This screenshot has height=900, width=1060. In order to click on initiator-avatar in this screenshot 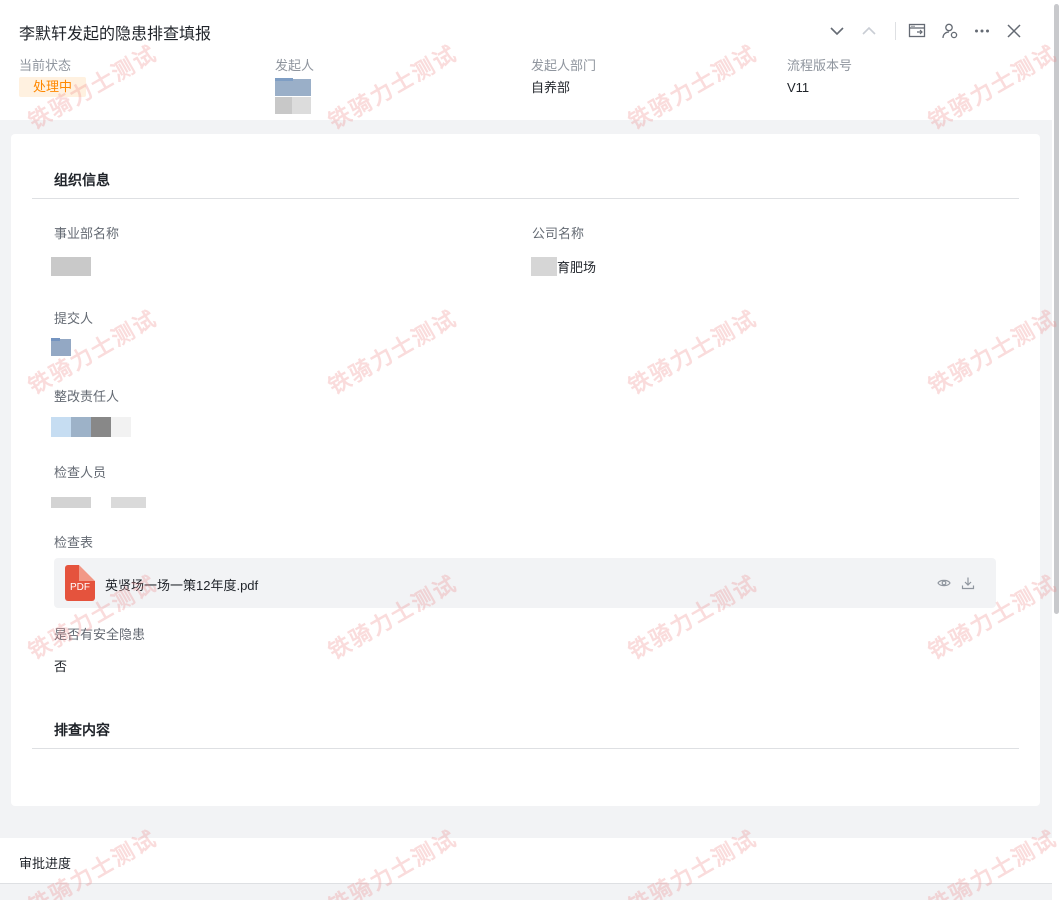, I will do `click(293, 96)`.